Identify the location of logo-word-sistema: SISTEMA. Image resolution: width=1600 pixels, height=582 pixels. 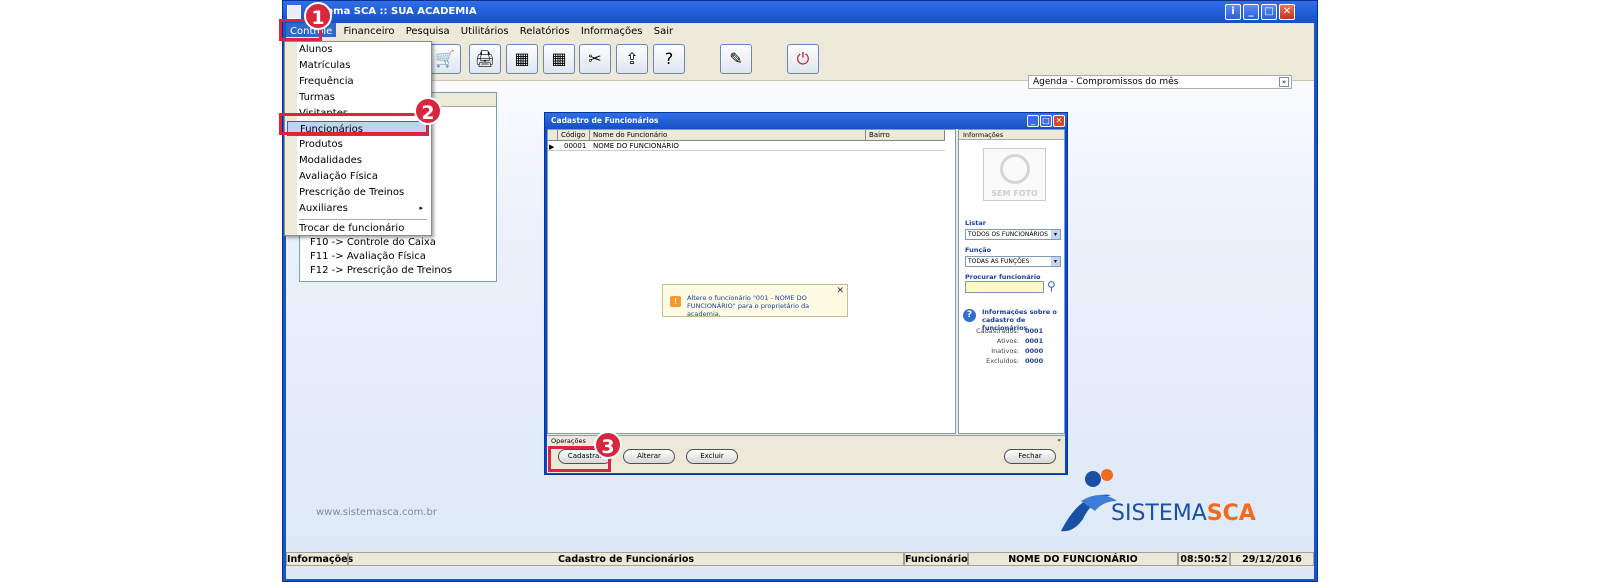
(1159, 513).